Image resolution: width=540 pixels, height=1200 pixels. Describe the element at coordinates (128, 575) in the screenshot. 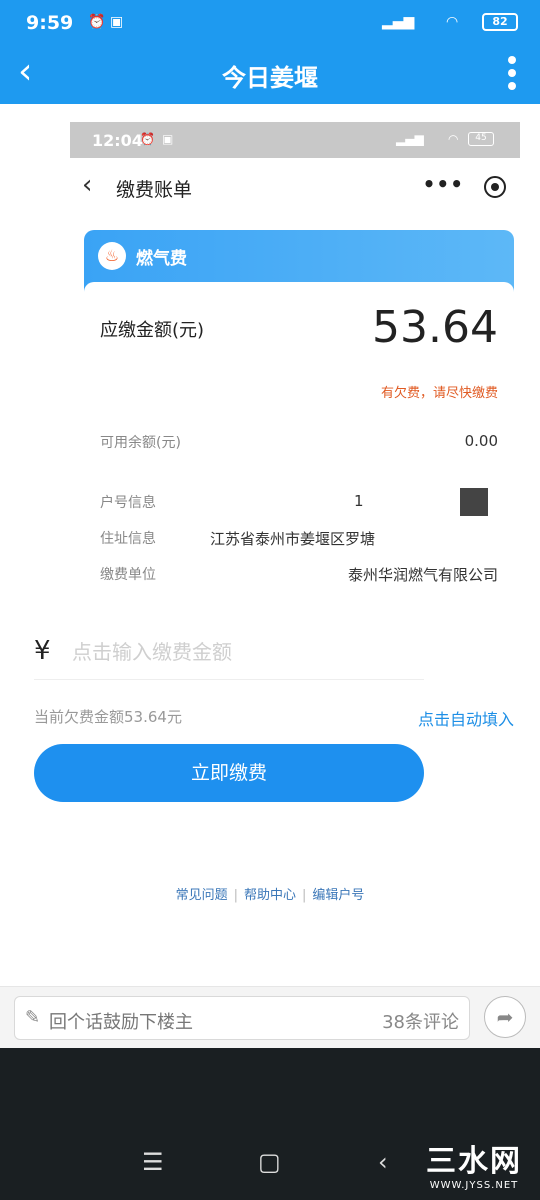

I see `unit-label: 缴费单位` at that location.